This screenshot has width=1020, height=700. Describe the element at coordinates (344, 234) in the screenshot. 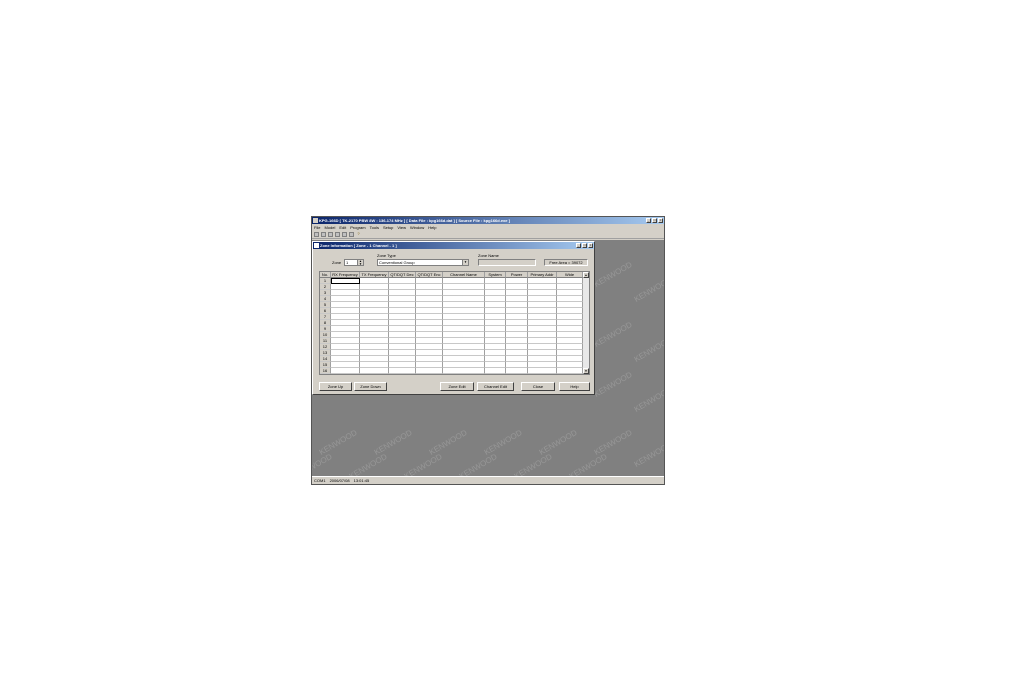

I see `read-icon` at that location.